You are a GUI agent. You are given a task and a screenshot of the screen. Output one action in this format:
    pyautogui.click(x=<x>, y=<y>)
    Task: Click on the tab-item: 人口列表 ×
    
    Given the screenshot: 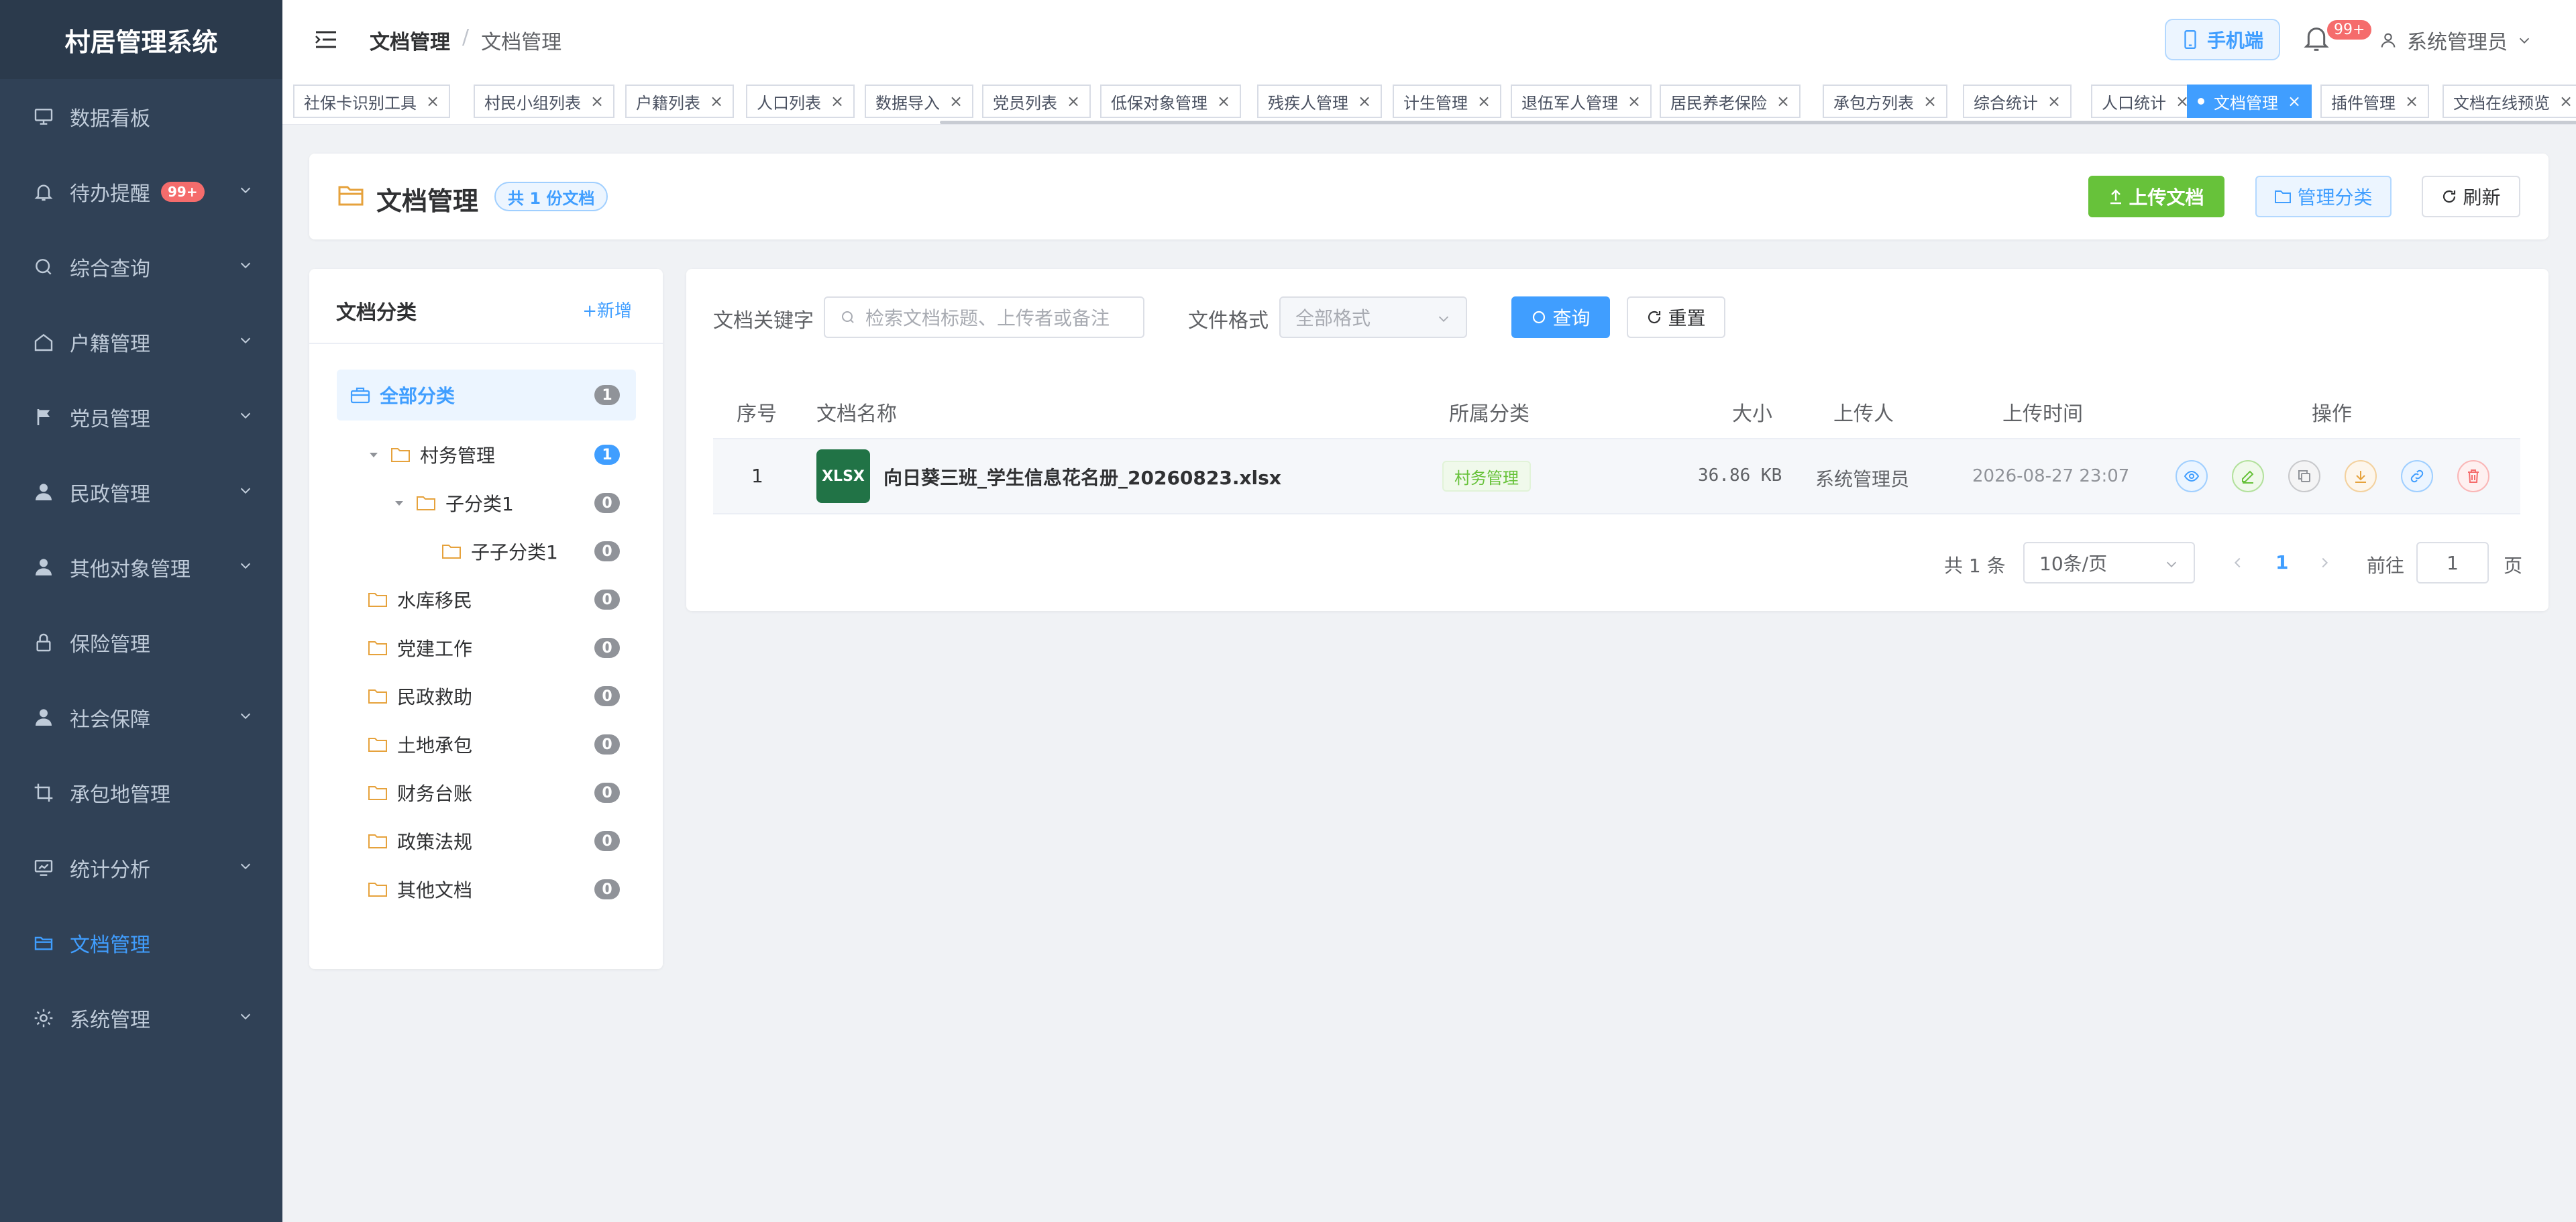 What is the action you would take?
    pyautogui.click(x=800, y=102)
    